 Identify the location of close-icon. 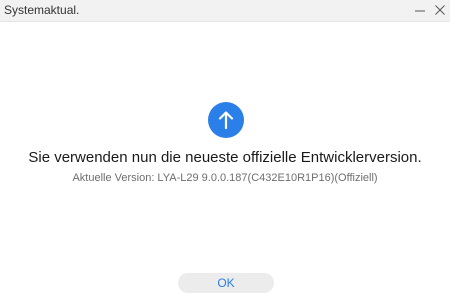
(440, 10).